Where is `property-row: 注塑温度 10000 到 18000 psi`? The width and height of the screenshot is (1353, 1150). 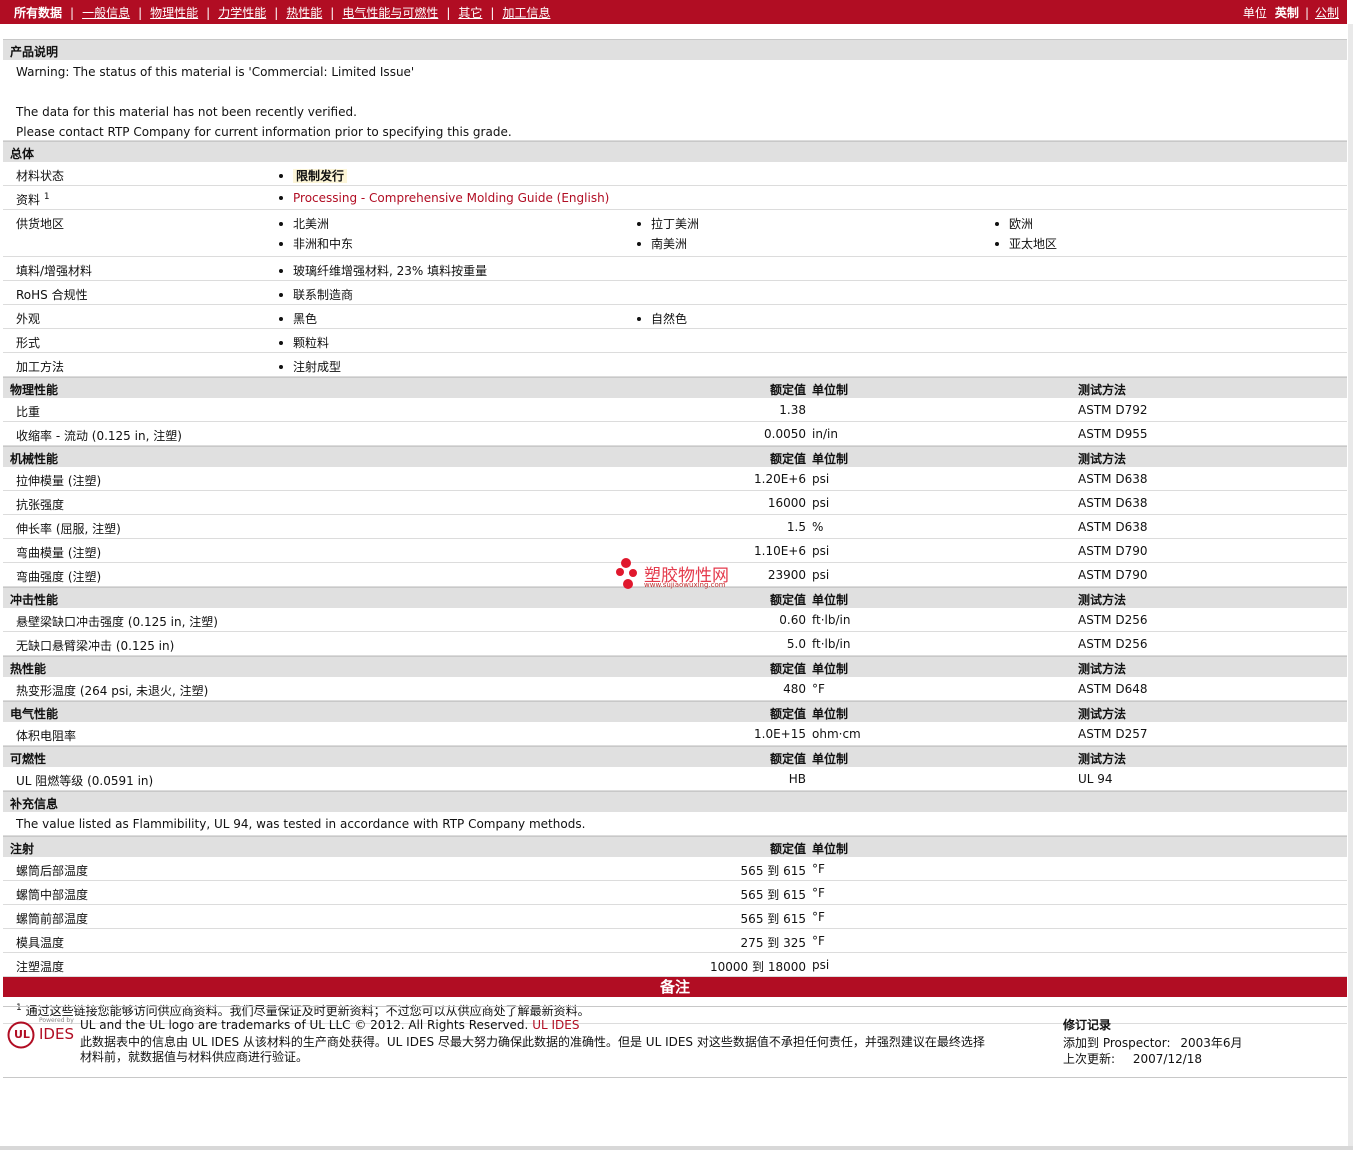 property-row: 注塑温度 10000 到 18000 psi is located at coordinates (675, 965).